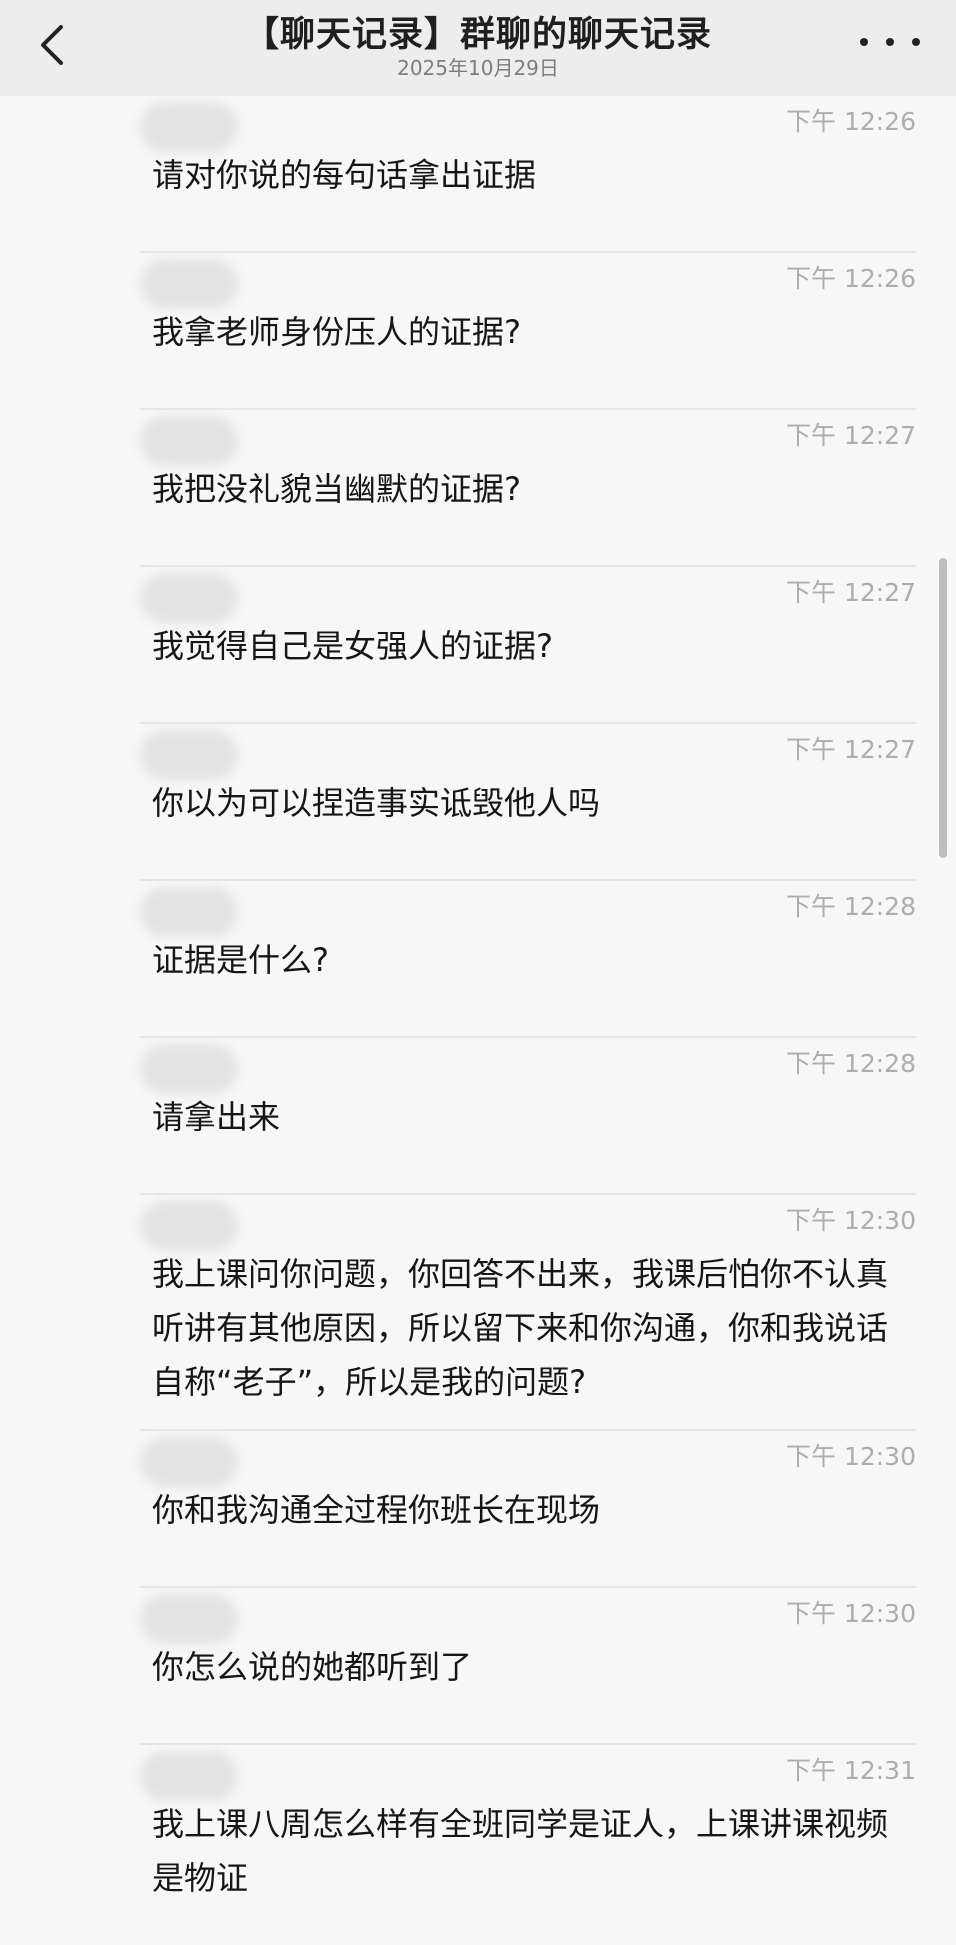  I want to click on message-item: 下午 12:30 你和我沟通全过程你班长在现场, so click(478, 1509).